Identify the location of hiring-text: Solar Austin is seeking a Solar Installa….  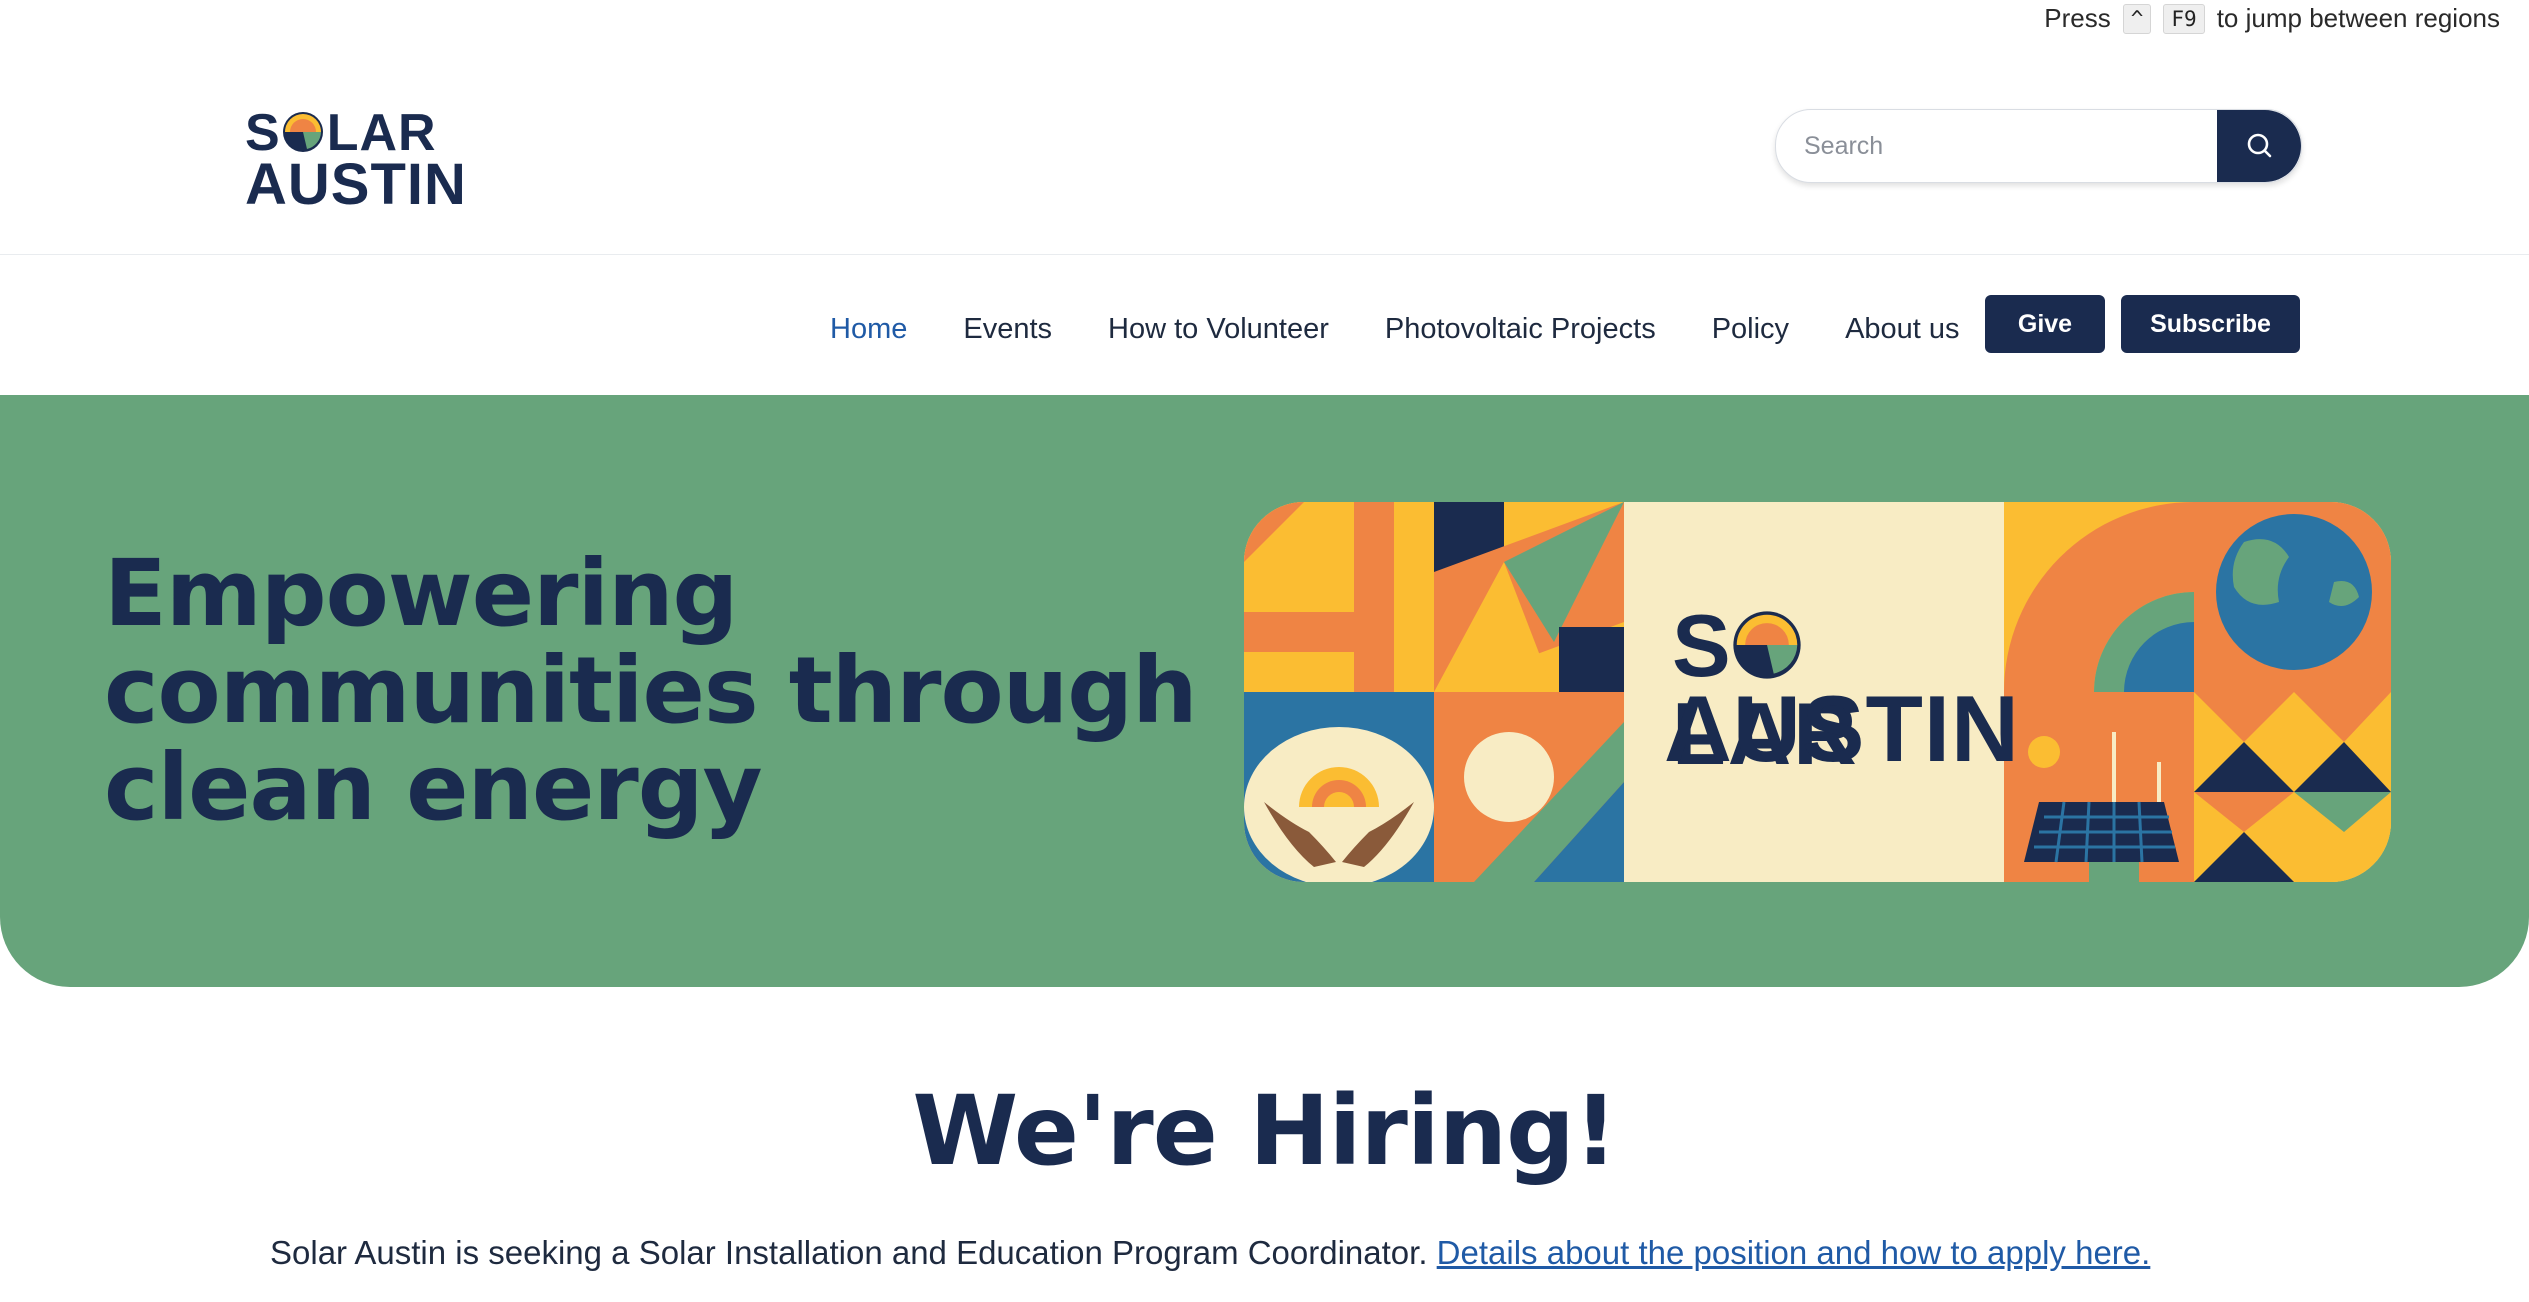
(849, 1252).